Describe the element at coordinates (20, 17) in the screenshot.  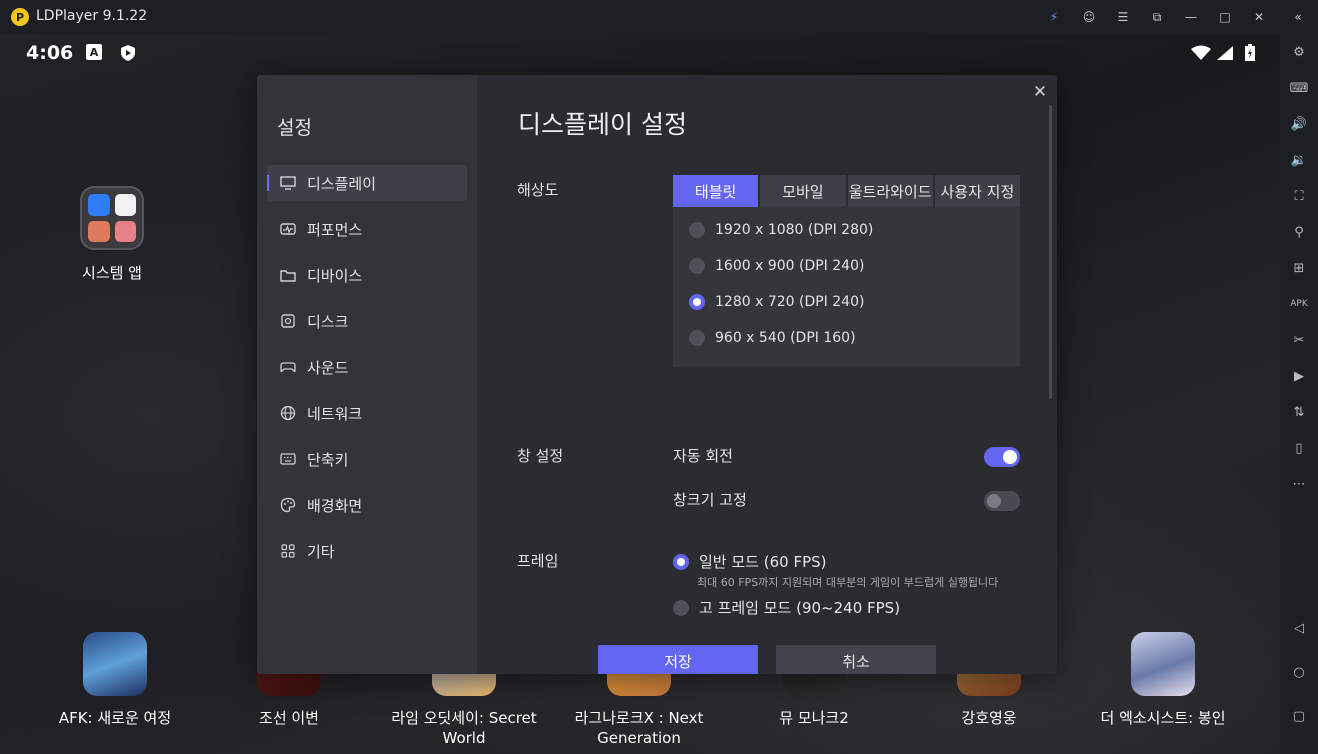
I see `ldplayer-logo-icon: P` at that location.